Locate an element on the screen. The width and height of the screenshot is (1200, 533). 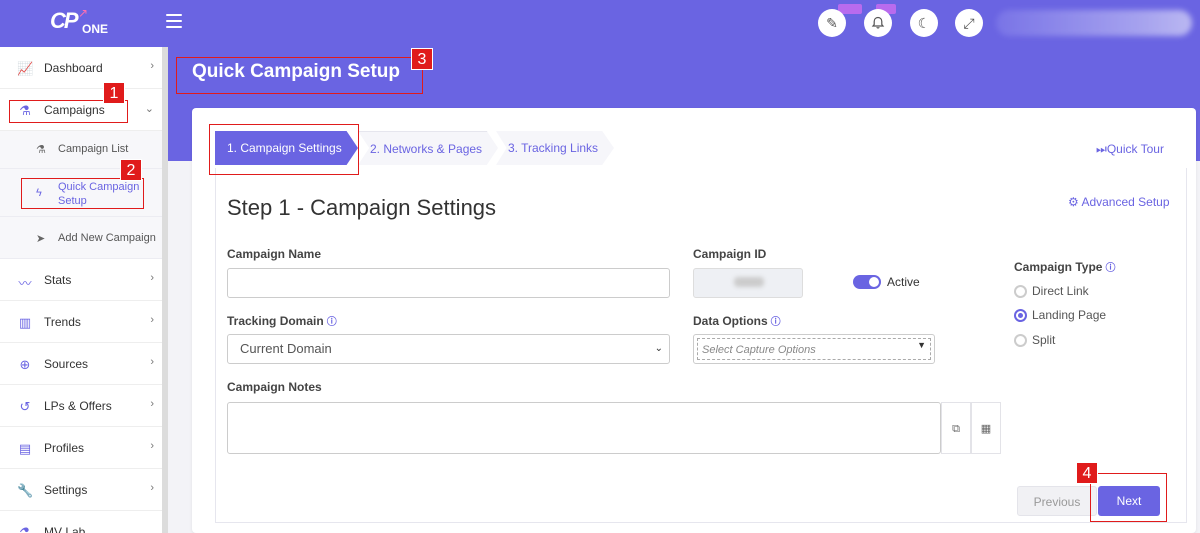
logo: CP ↗ ONE is located at coordinates (85, 23).